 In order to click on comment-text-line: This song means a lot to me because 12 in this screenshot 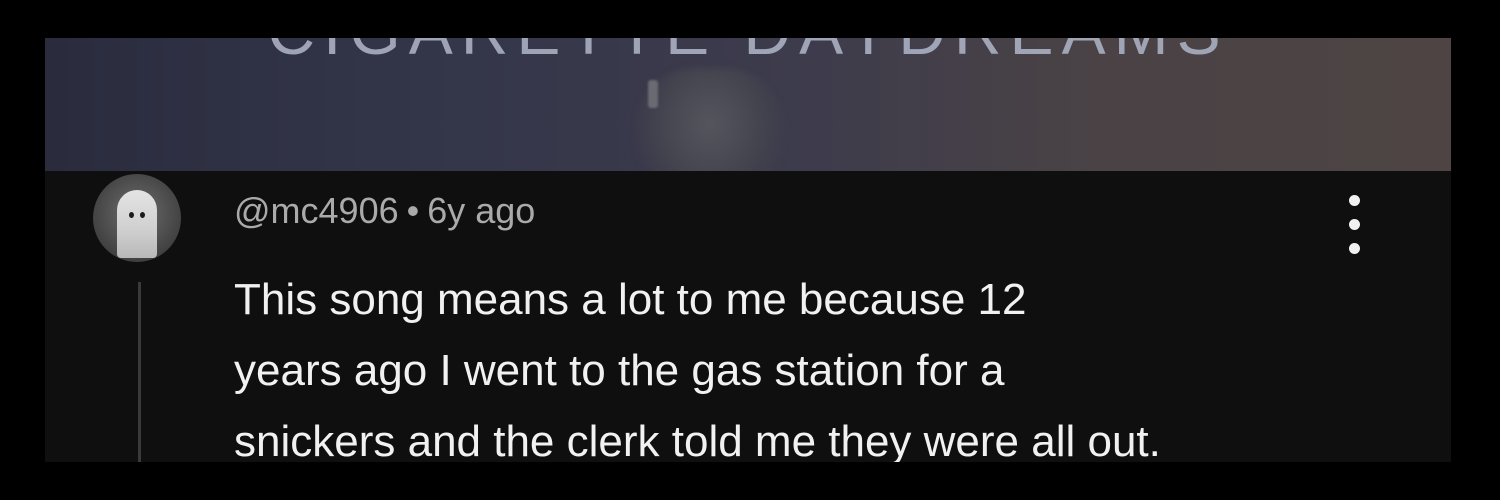, I will do `click(630, 299)`.